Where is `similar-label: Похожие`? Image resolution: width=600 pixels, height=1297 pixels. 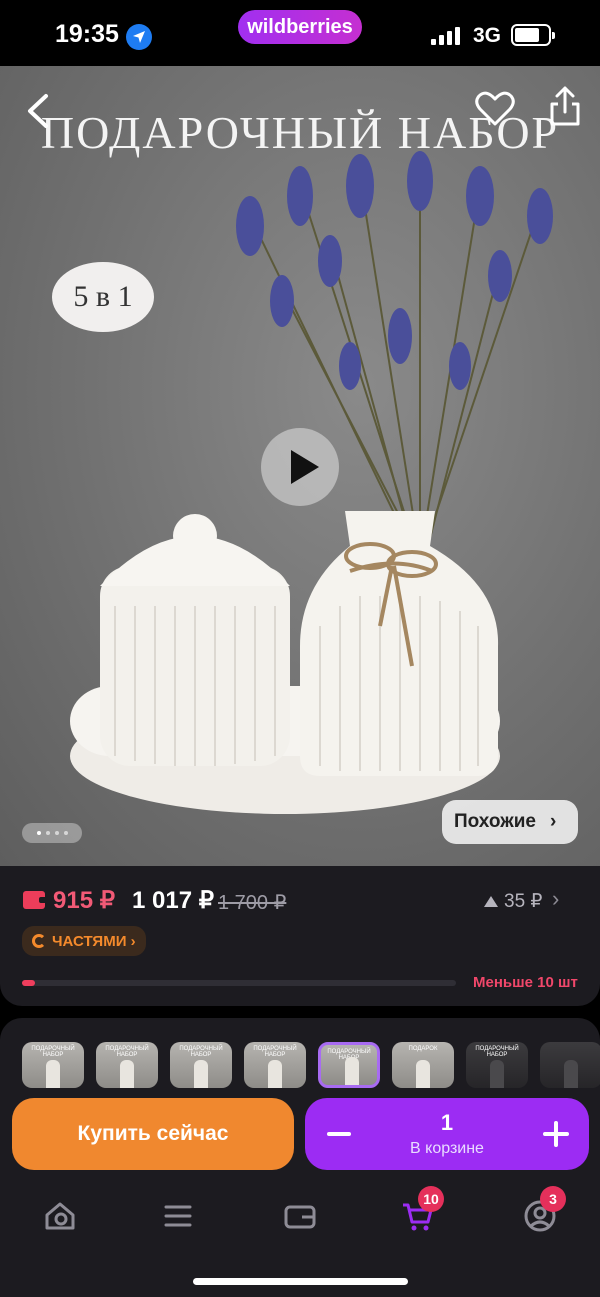 similar-label: Похожие is located at coordinates (495, 821).